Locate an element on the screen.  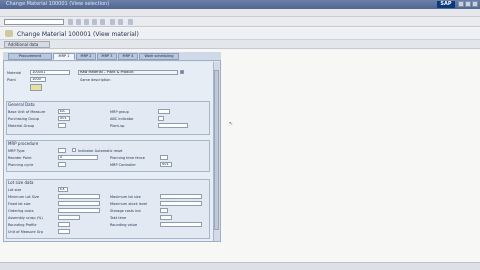
planning-cycle-label: Planning cycle is located at coordinates (21, 165).